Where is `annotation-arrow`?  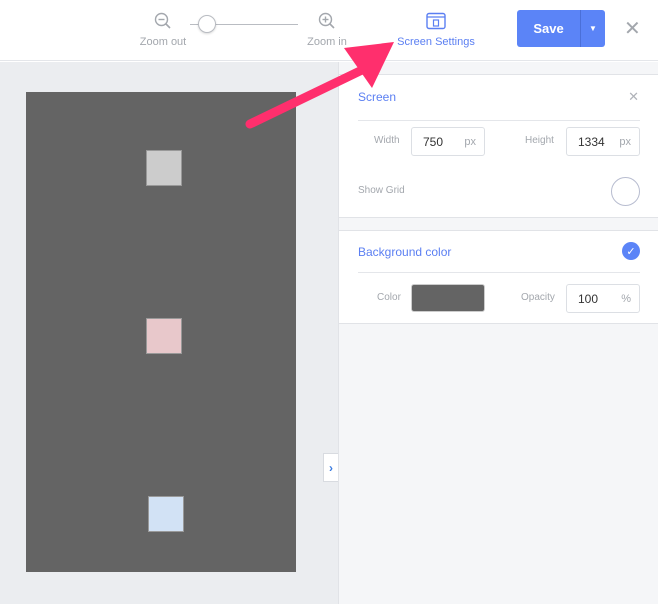
annotation-arrow is located at coordinates (319, 85).